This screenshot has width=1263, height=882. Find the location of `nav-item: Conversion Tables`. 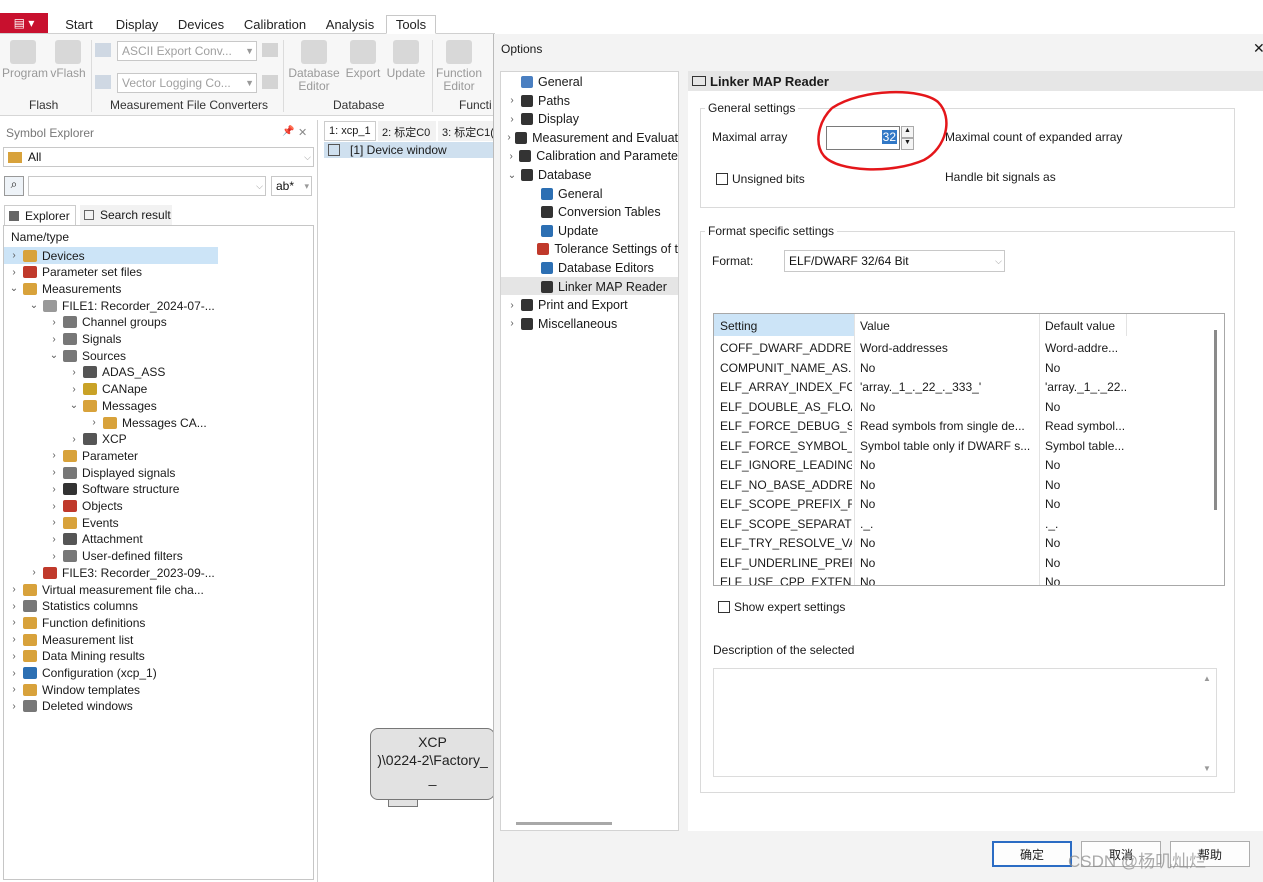

nav-item: Conversion Tables is located at coordinates (602, 212).